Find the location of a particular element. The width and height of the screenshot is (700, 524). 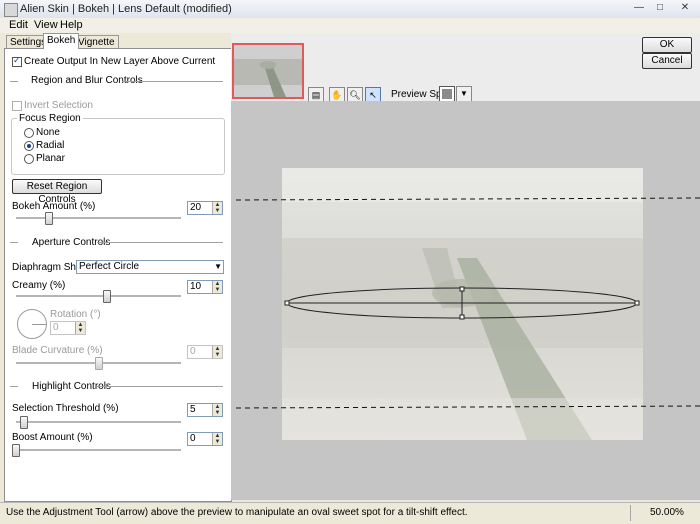

zoom-level: 50.00% is located at coordinates (667, 512).